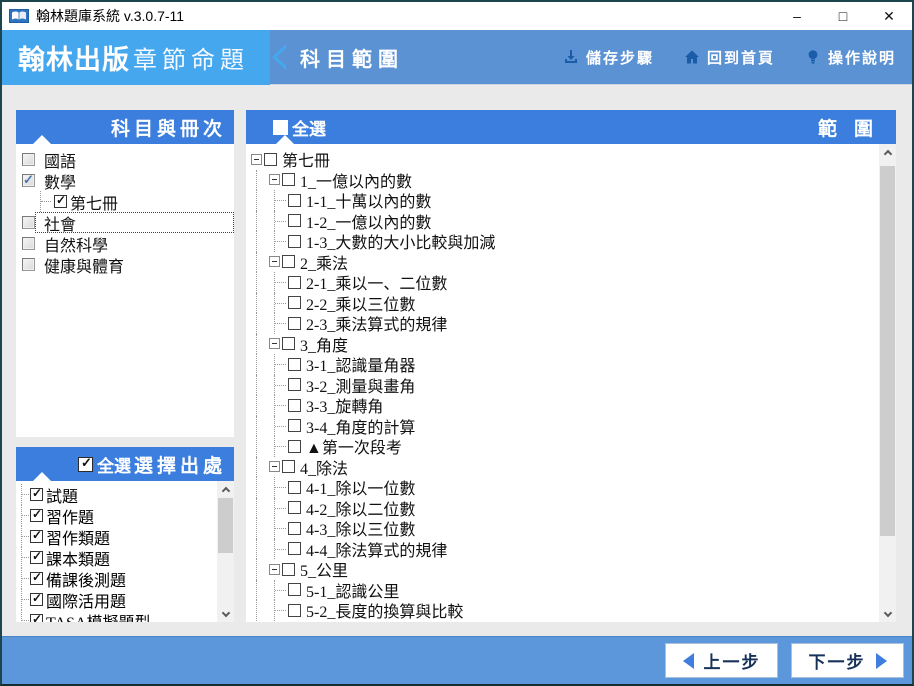 The height and width of the screenshot is (686, 914). Describe the element at coordinates (797, 16) in the screenshot. I see `minimize-button: –` at that location.